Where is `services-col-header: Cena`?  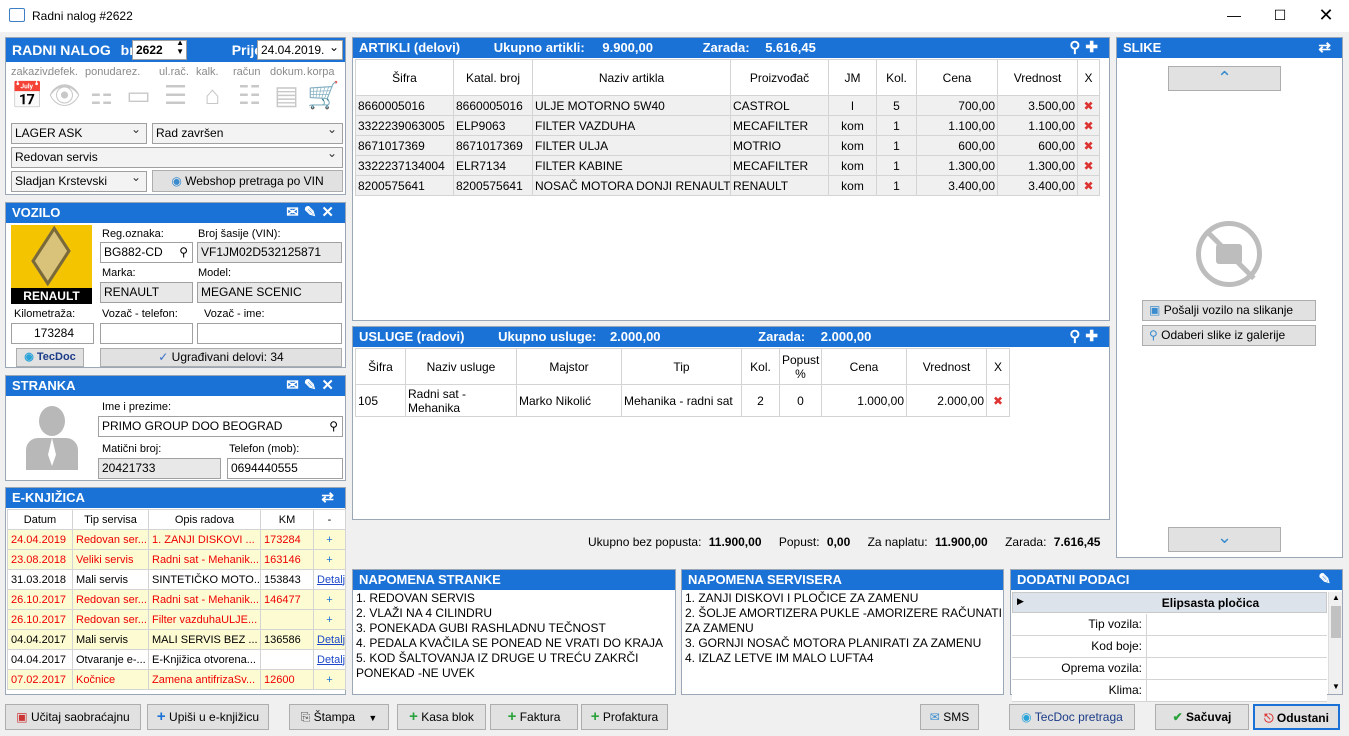
services-col-header: Cena is located at coordinates (864, 366).